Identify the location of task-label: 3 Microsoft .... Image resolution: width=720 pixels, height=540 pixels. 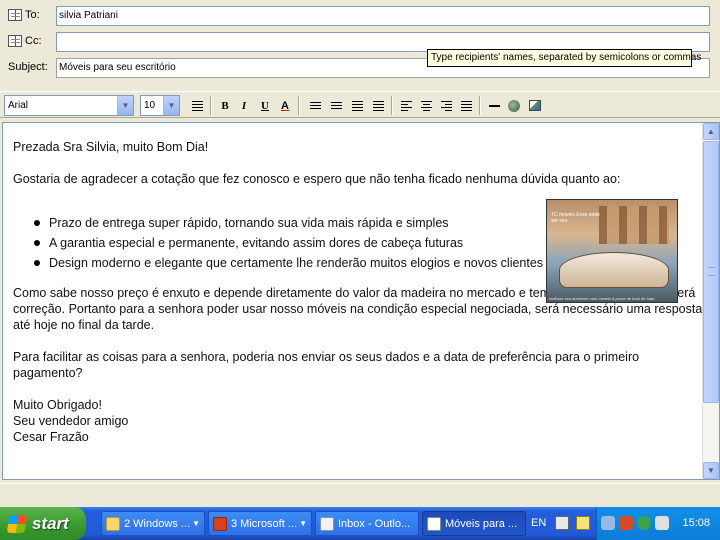
(264, 523).